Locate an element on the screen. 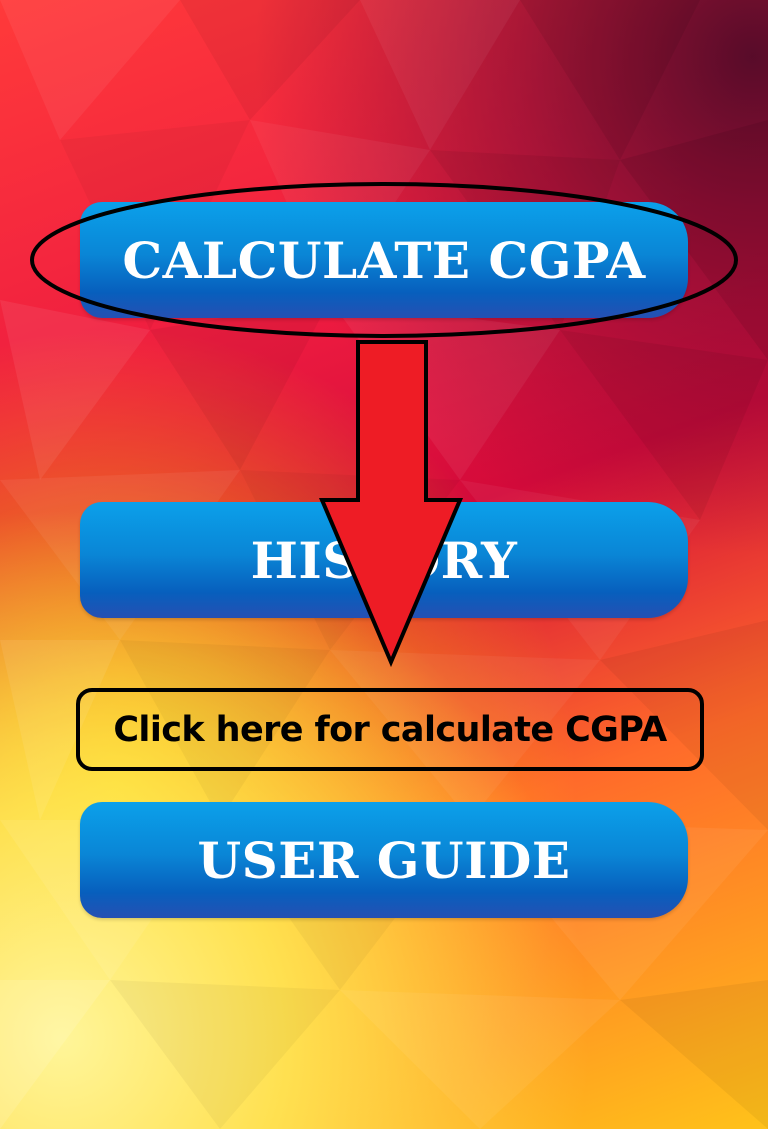 The width and height of the screenshot is (768, 1129). annotation-callout-text: Click here for calculate CGPA is located at coordinates (390, 729).